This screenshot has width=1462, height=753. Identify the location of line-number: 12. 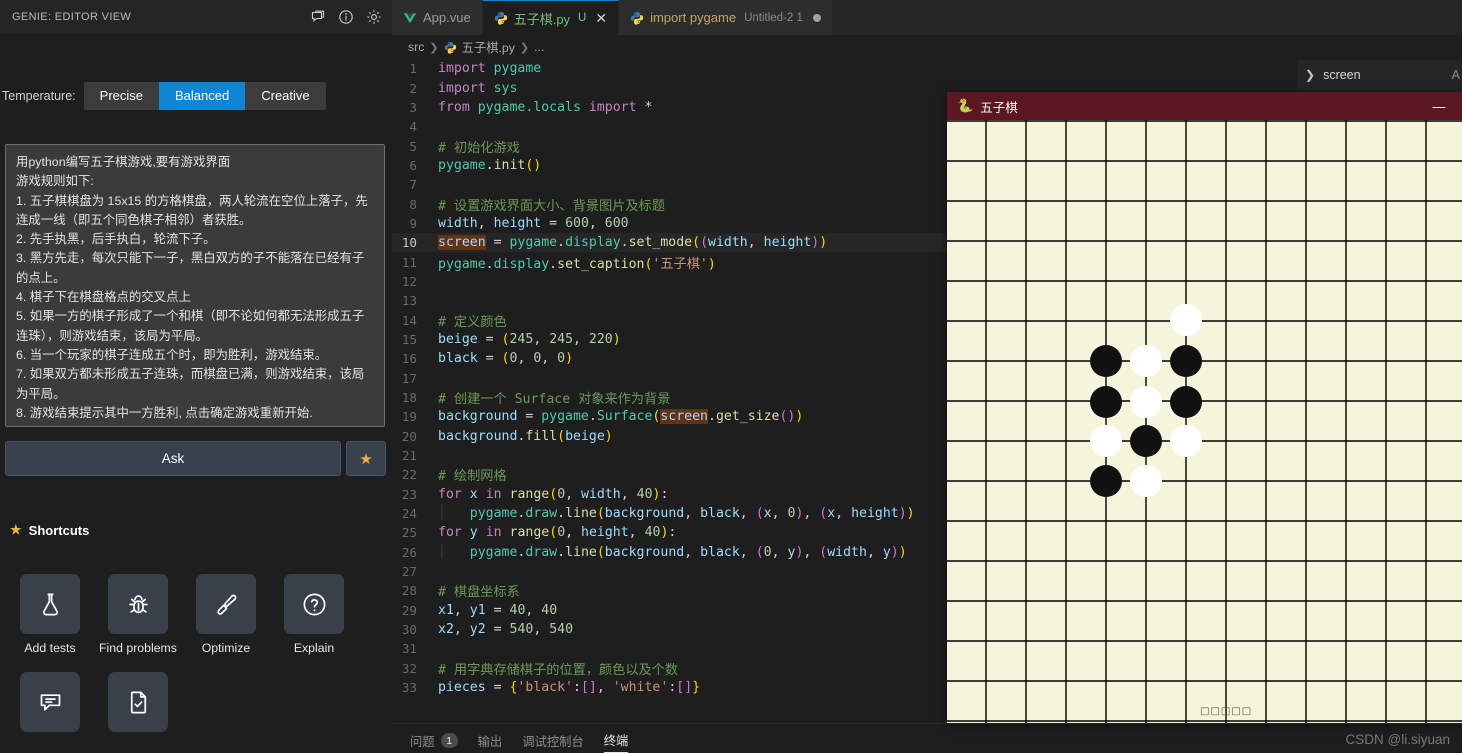
(409, 281).